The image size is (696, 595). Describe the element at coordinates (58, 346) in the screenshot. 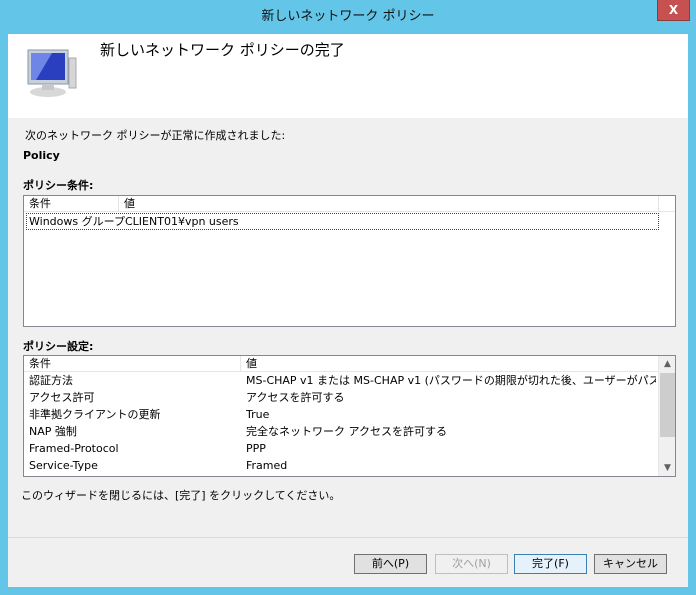

I see `settings-label: ポリシー設定:` at that location.